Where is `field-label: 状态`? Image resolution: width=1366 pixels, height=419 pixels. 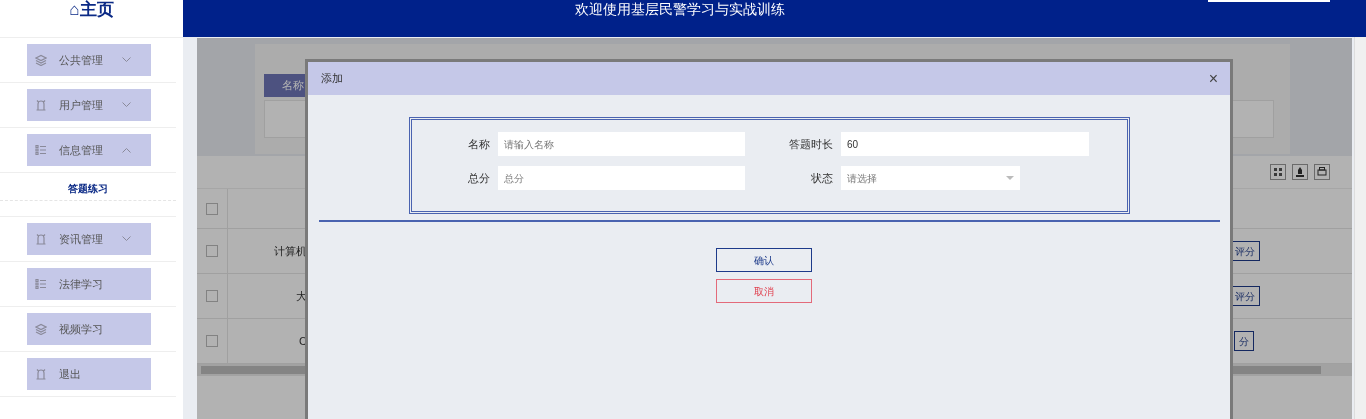 field-label: 状态 is located at coordinates (821, 178).